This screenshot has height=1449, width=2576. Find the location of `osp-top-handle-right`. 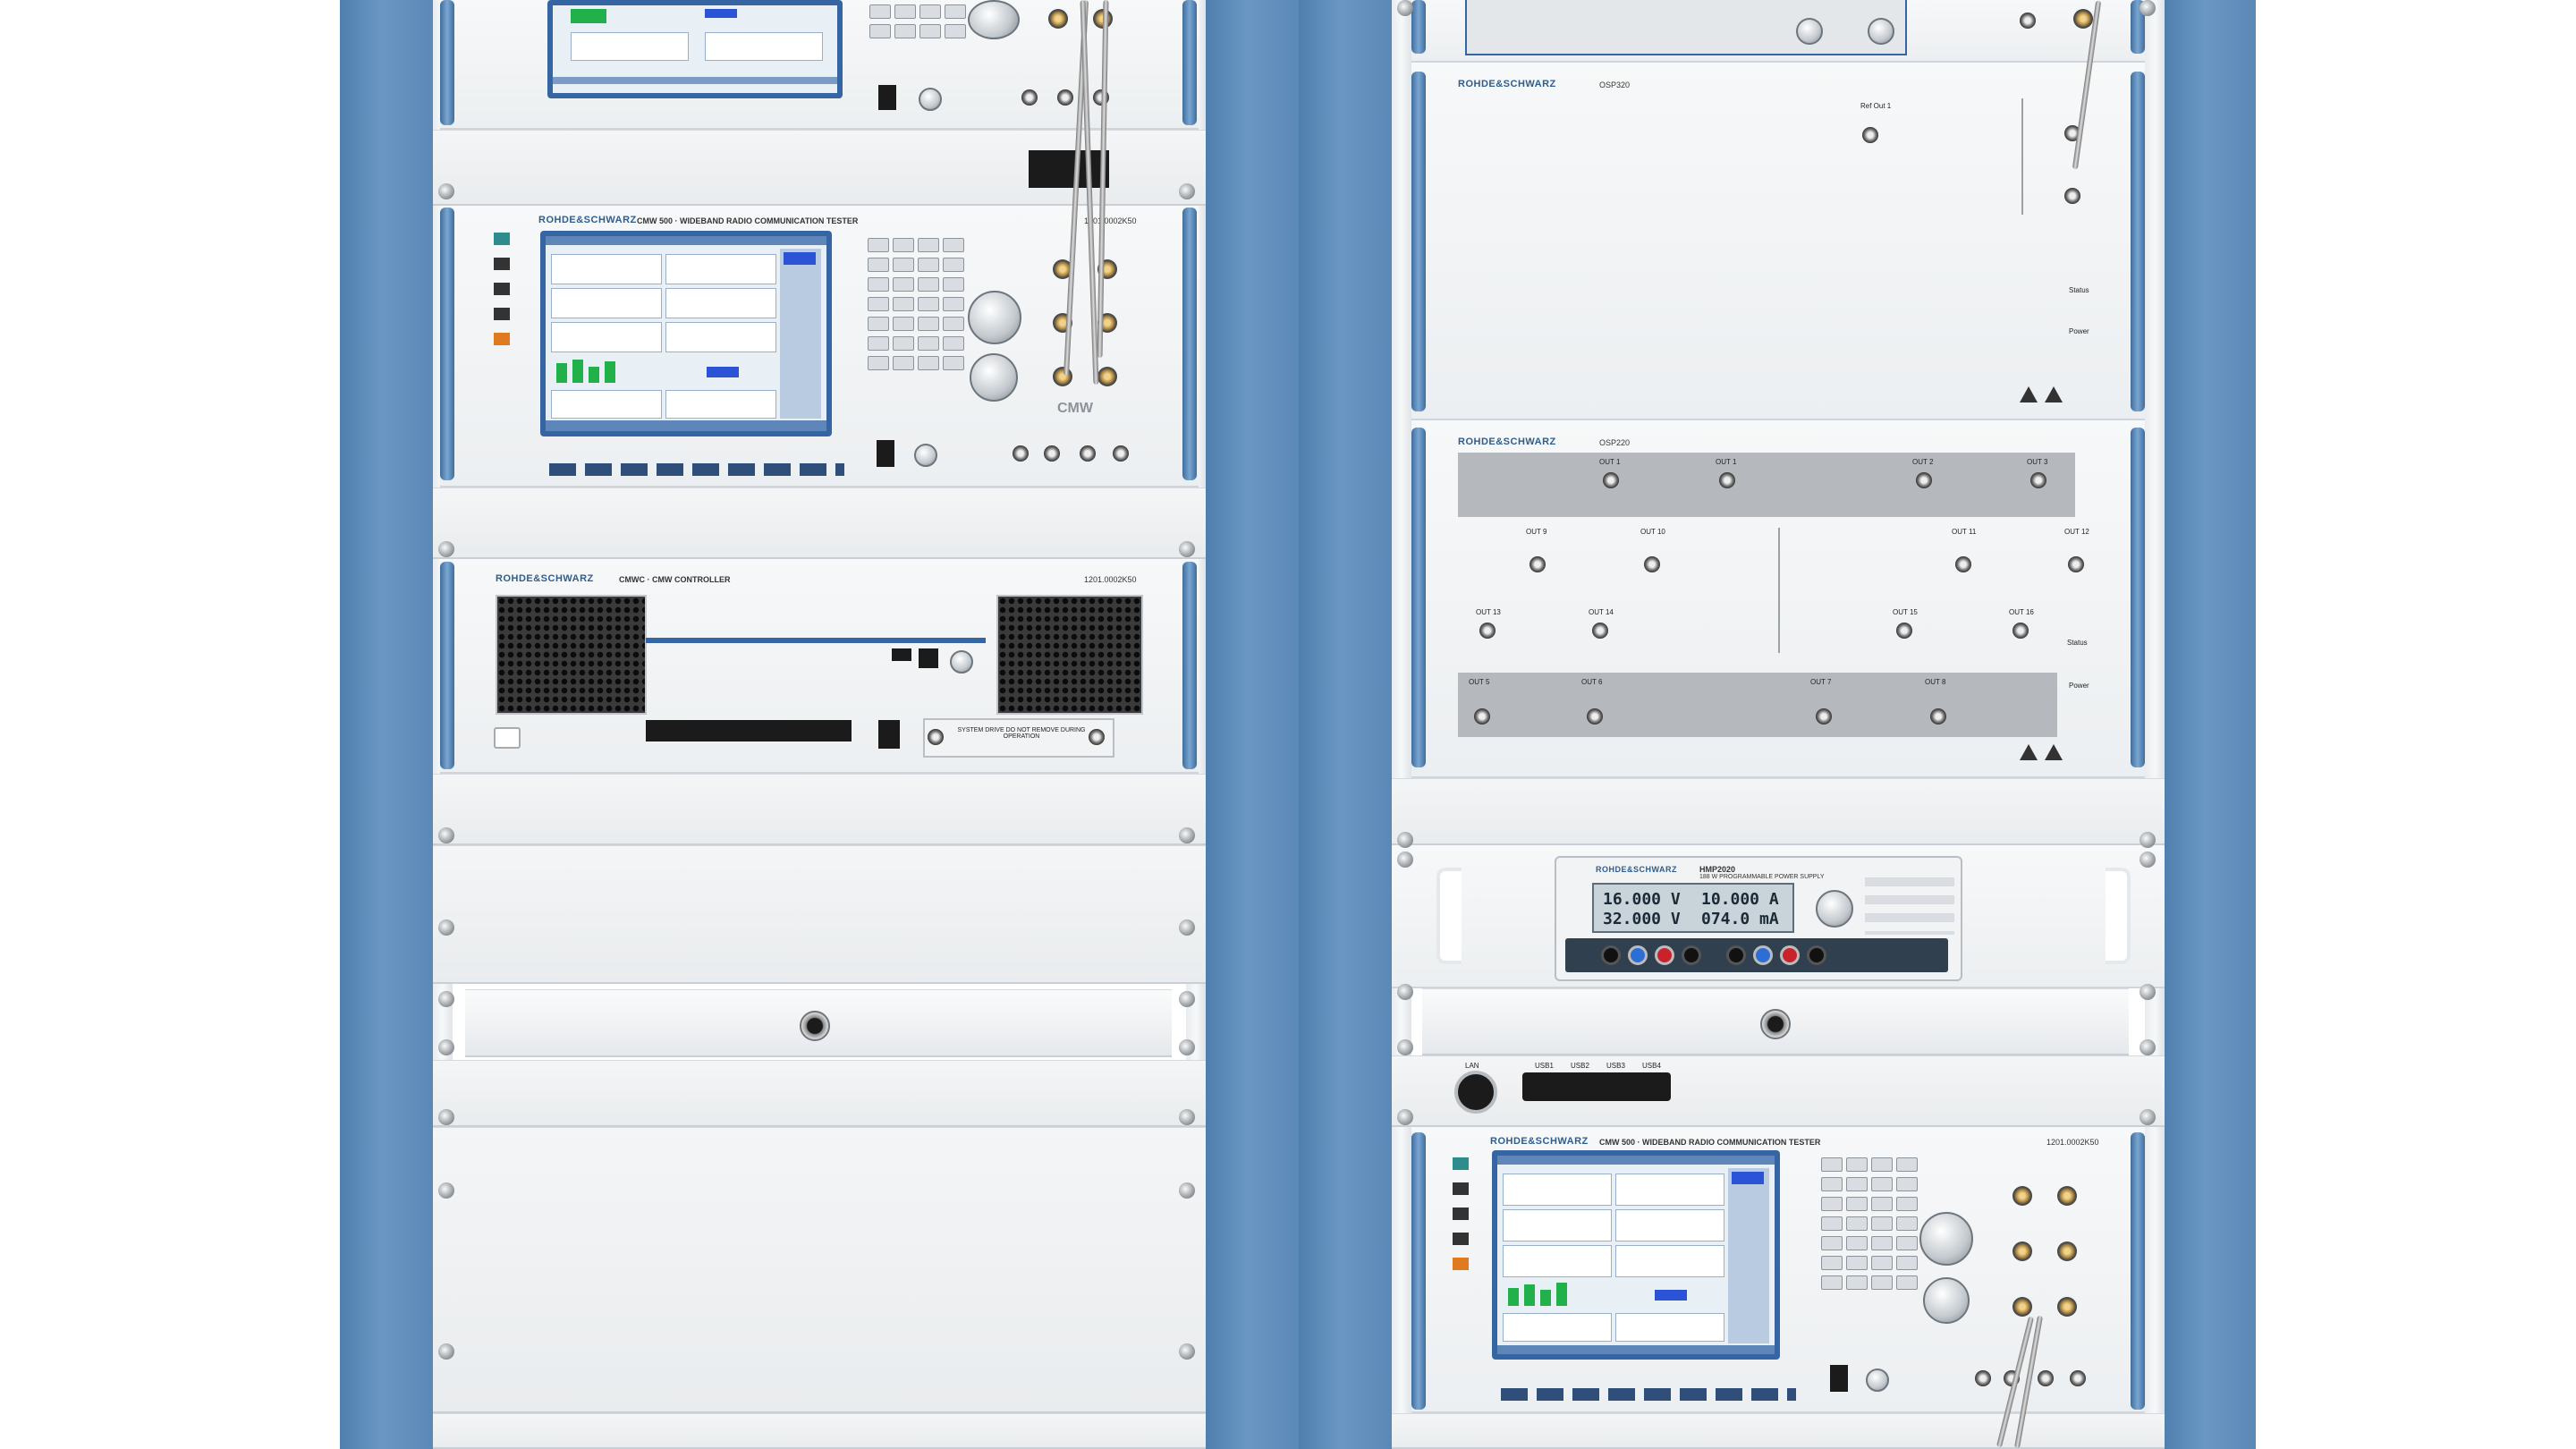

osp-top-handle-right is located at coordinates (2138, 241).